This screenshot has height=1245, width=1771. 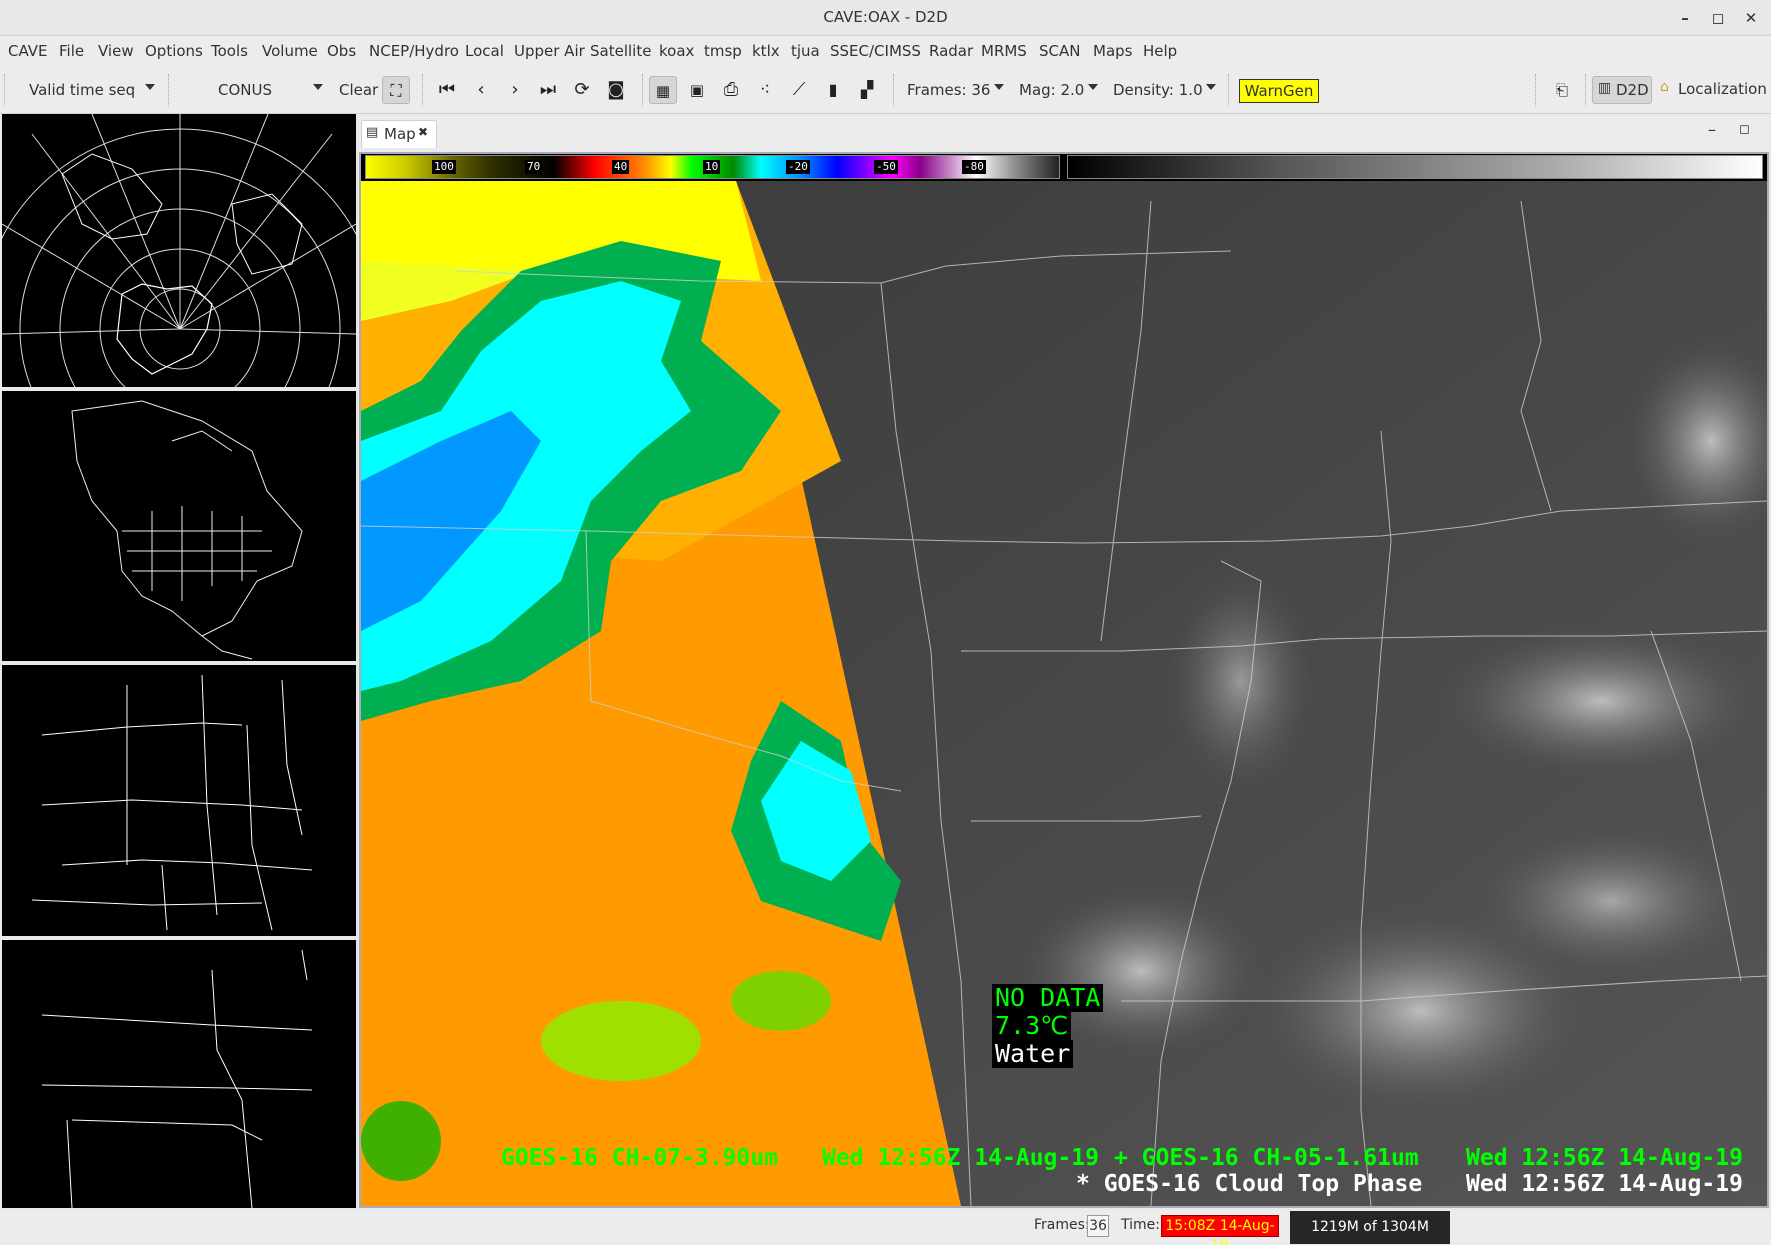 I want to click on menu-maps: Maps, so click(x=1112, y=51).